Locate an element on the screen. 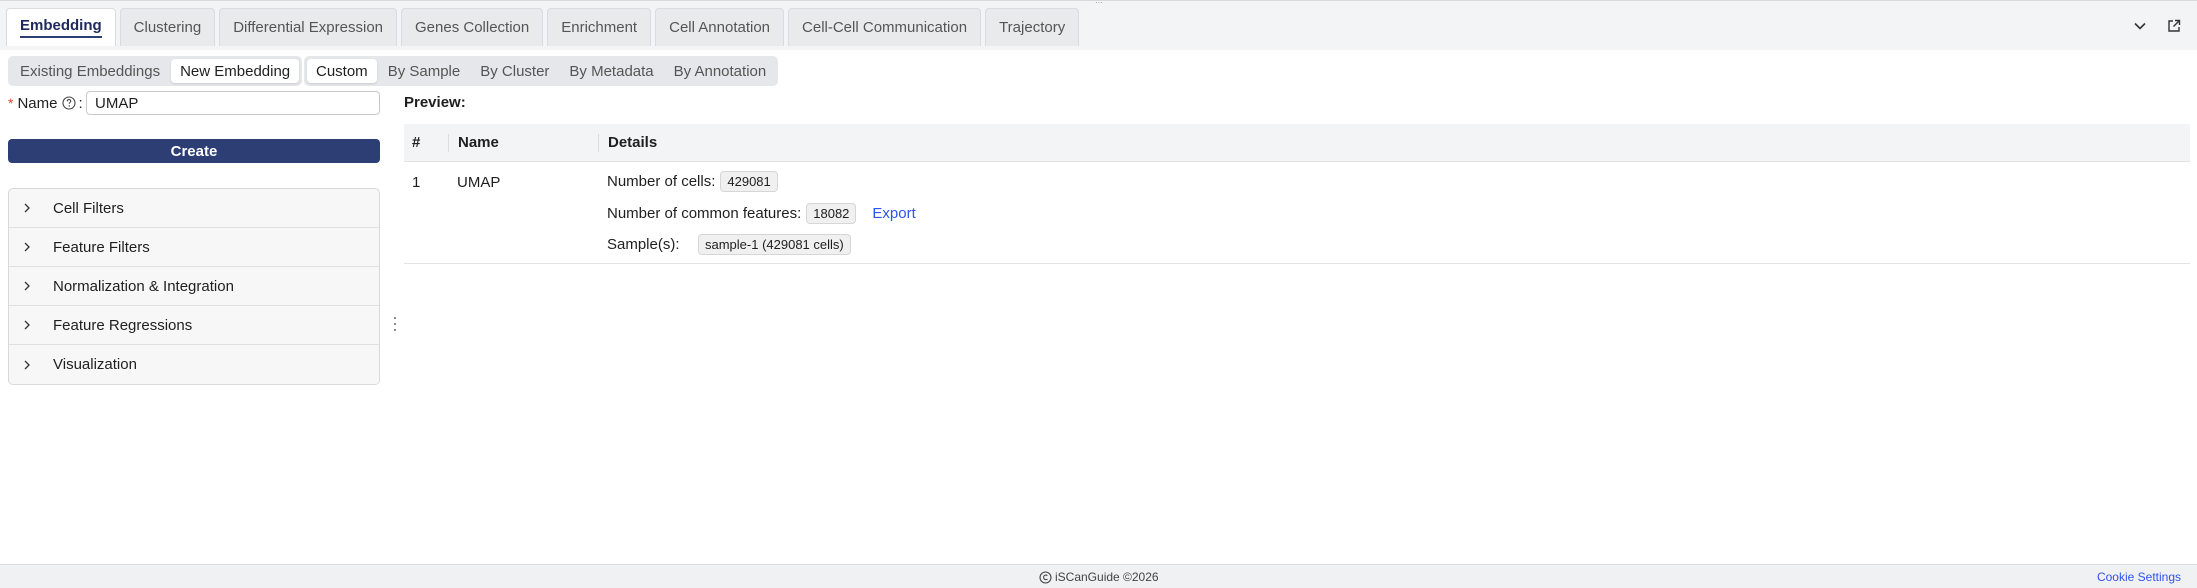  label-colon: : is located at coordinates (80, 103).